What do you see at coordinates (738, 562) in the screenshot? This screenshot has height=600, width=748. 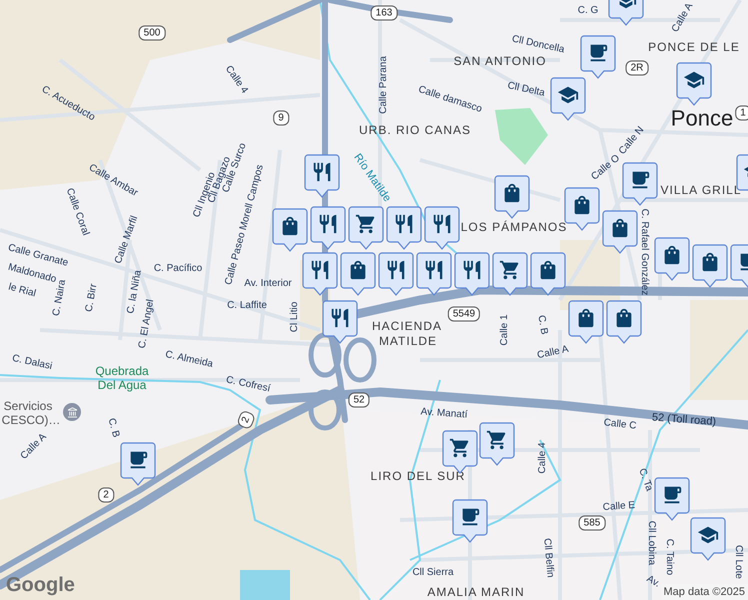 I see `street-label: Cll Lote` at bounding box center [738, 562].